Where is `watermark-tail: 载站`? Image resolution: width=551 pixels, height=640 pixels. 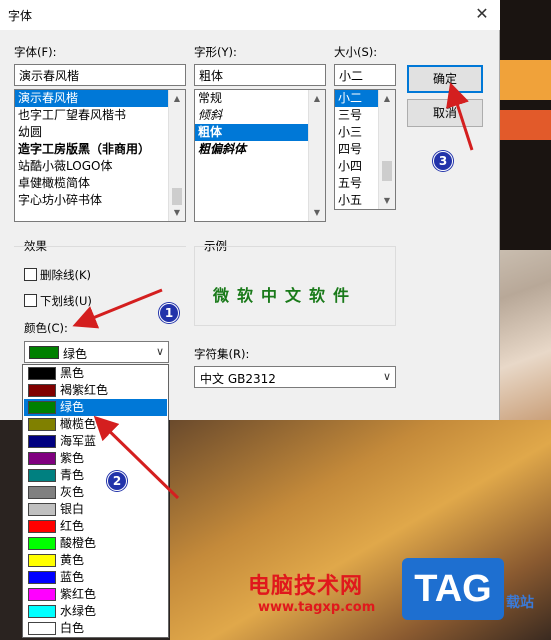
watermark-tail: 载站 is located at coordinates (520, 603).